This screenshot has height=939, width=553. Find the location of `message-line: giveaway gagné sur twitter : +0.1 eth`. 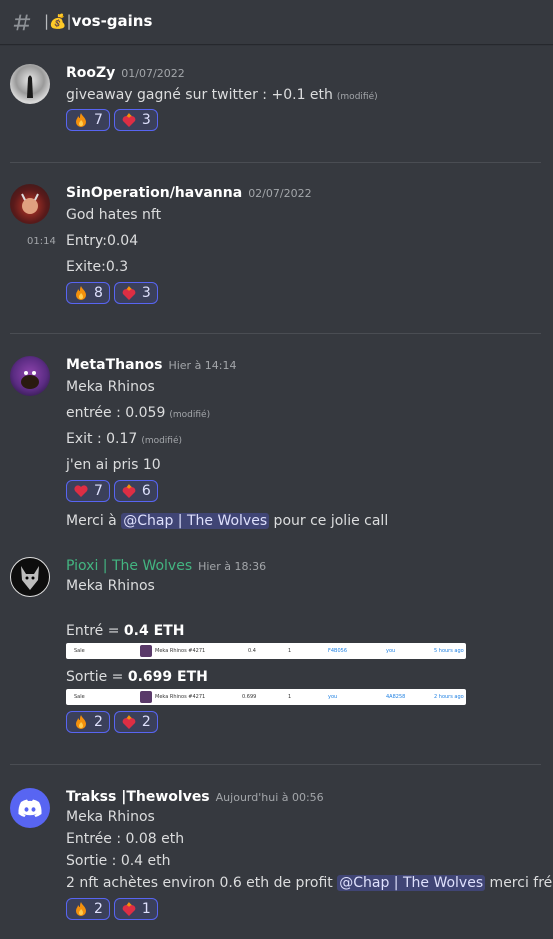

message-line: giveaway gagné sur twitter : +0.1 eth is located at coordinates (199, 95).